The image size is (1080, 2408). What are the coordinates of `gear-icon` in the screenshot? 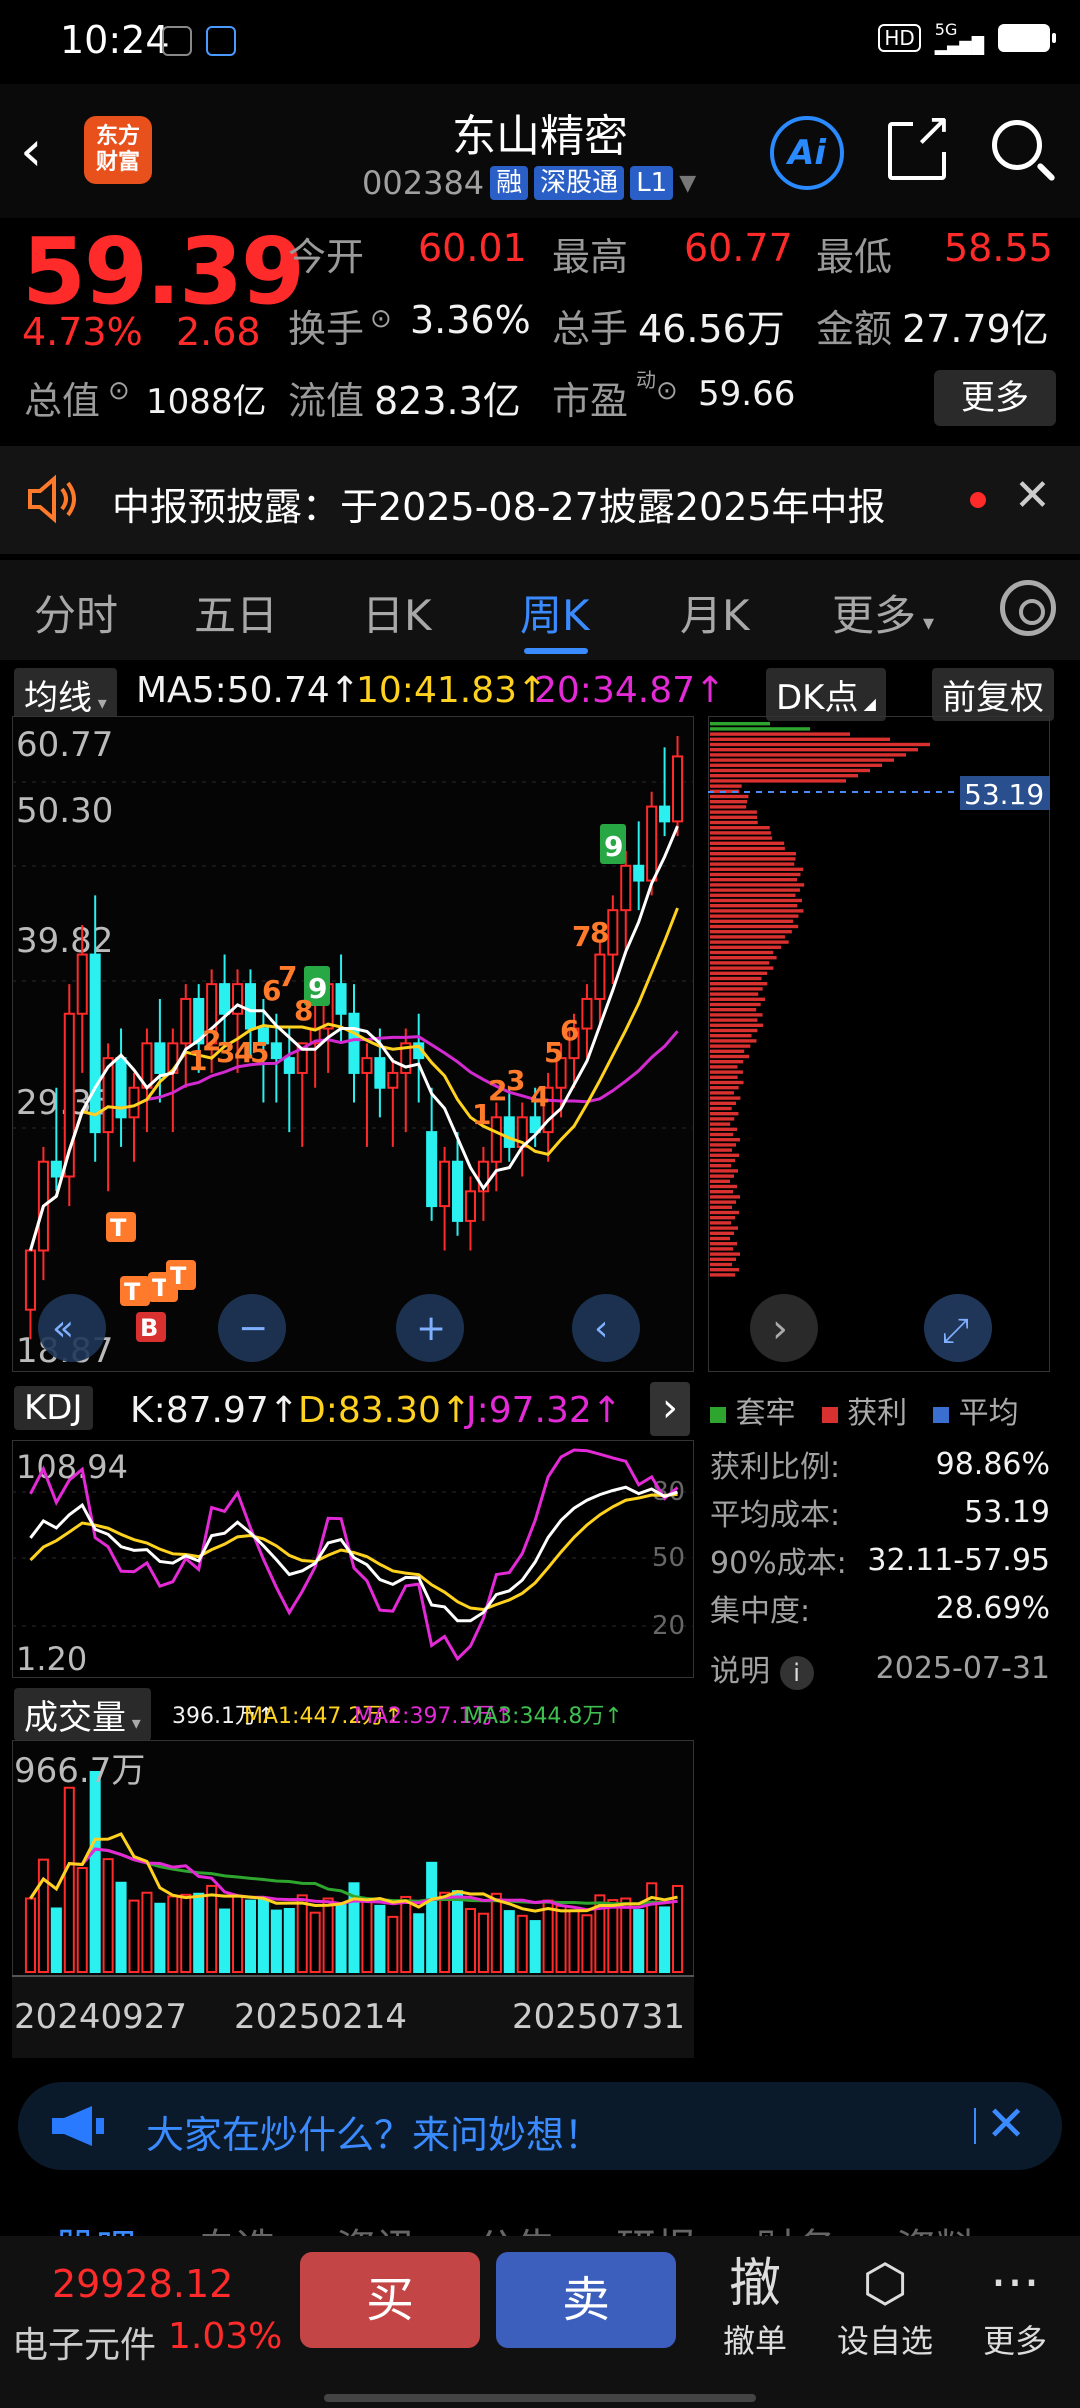 It's located at (1028, 608).